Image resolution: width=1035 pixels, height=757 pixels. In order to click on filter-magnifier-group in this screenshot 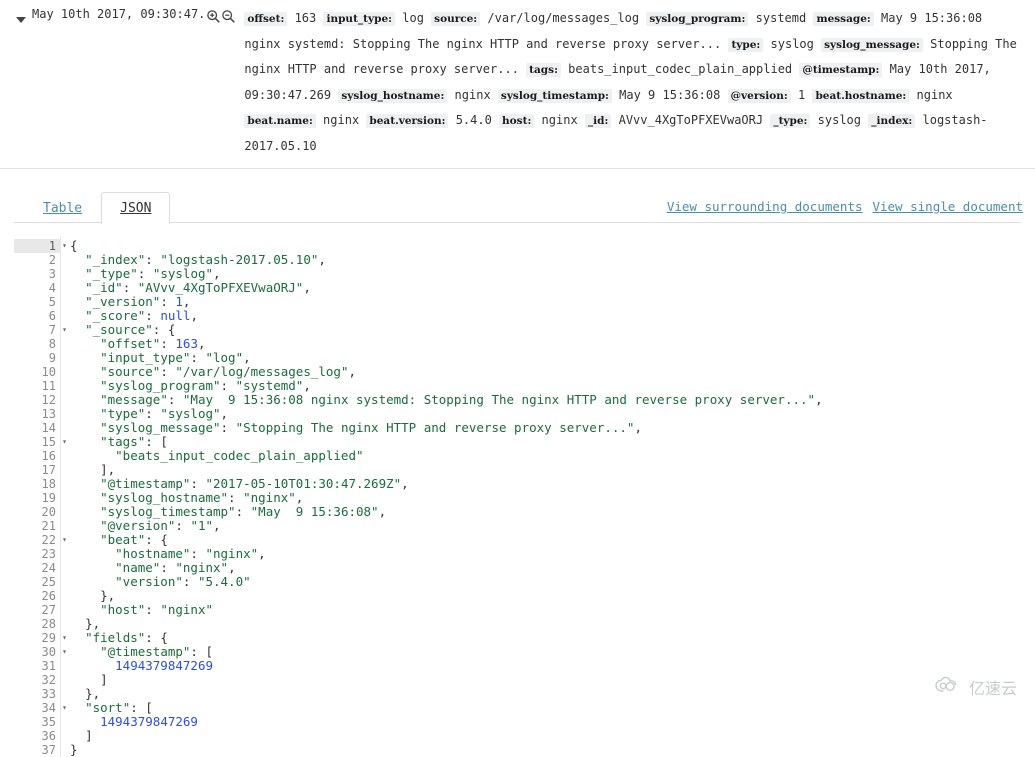, I will do `click(221, 16)`.